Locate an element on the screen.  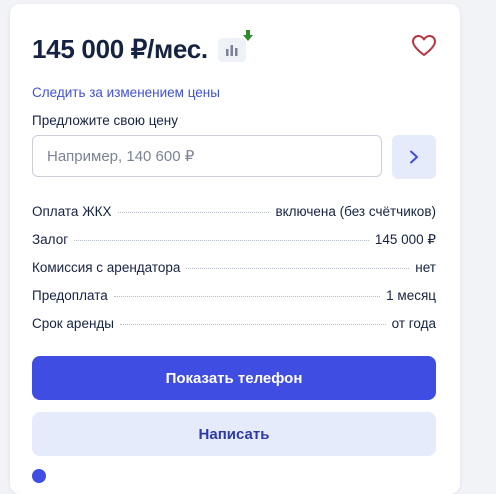
favorite-button is located at coordinates (424, 46).